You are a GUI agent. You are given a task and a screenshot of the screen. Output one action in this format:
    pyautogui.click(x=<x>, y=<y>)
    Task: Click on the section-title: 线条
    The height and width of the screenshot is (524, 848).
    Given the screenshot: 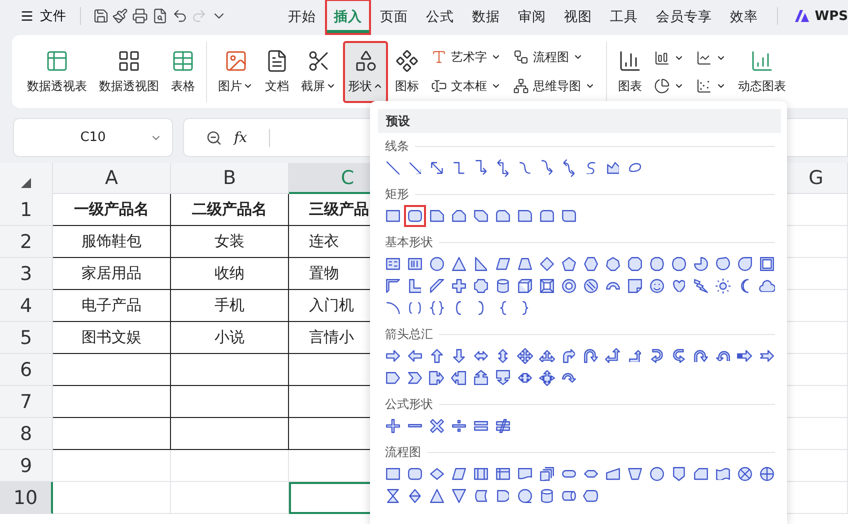 What is the action you would take?
    pyautogui.click(x=397, y=146)
    